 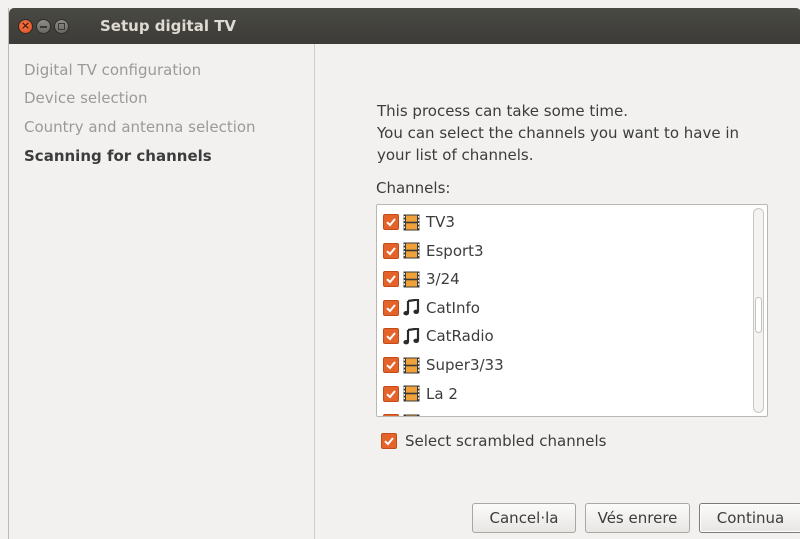 What do you see at coordinates (455, 155) in the screenshot?
I see `description-line: your list of channels.` at bounding box center [455, 155].